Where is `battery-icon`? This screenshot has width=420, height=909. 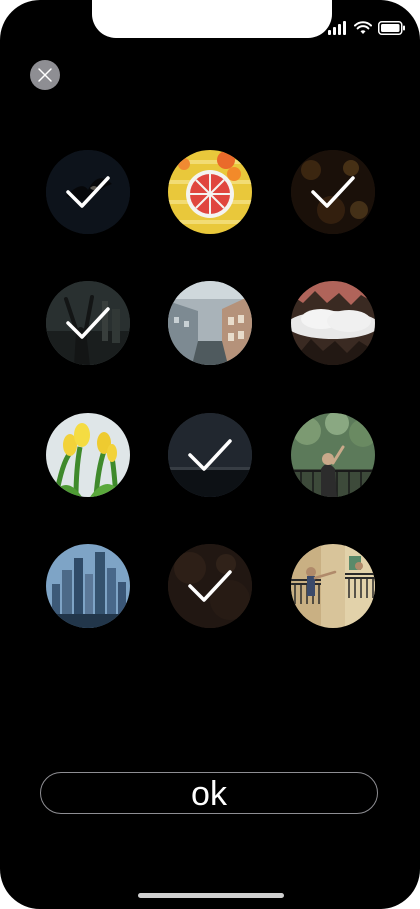 battery-icon is located at coordinates (391, 28).